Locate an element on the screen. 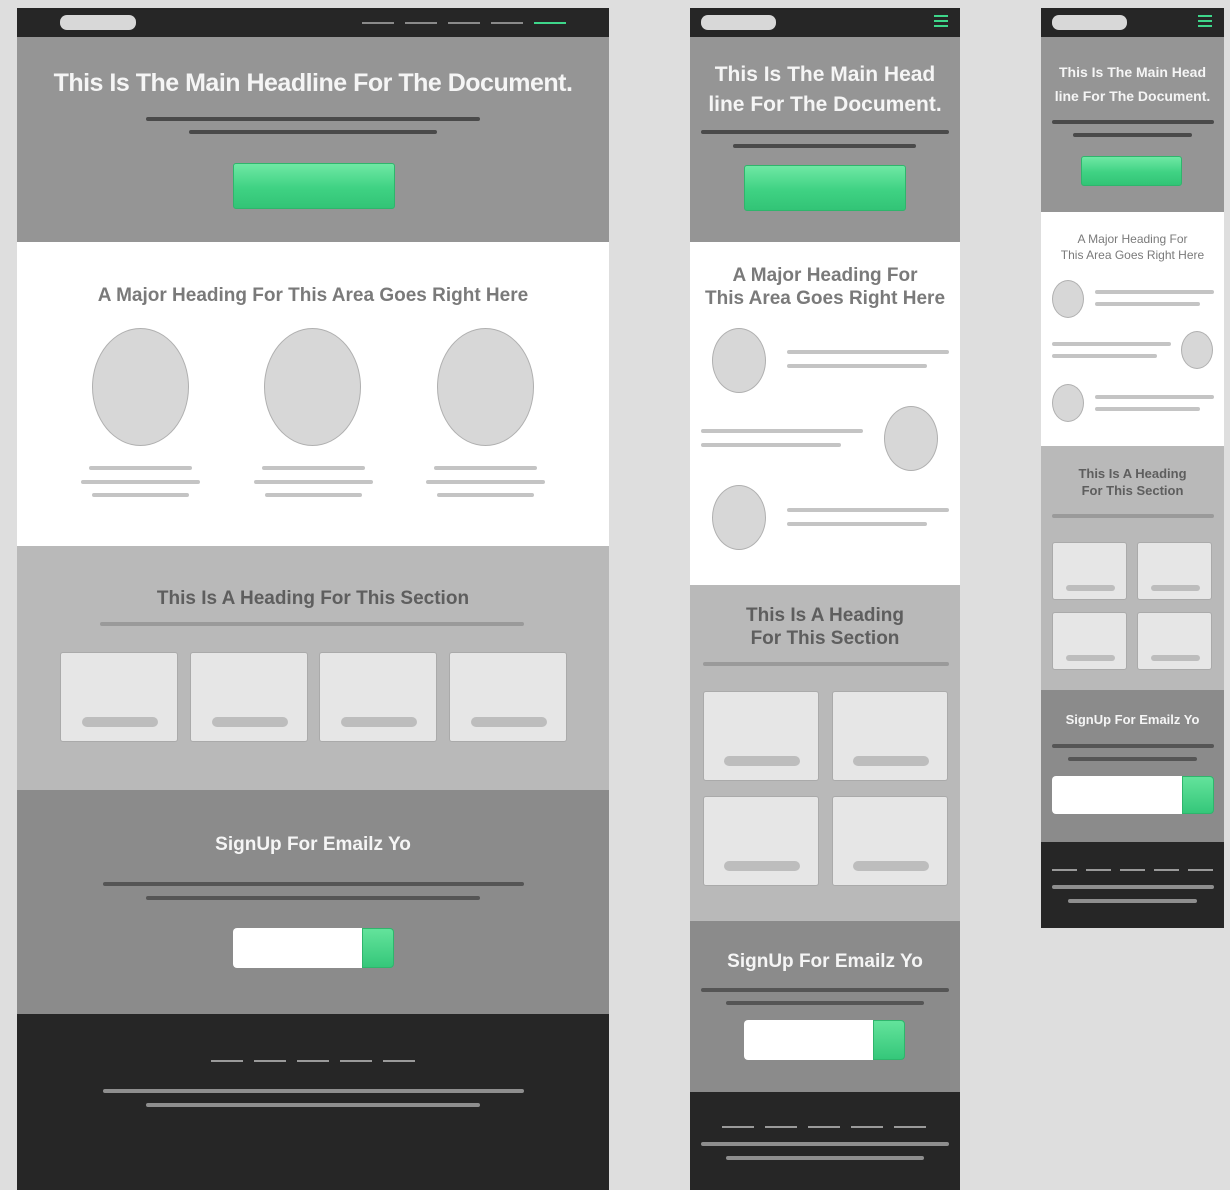 Image resolution: width=1230 pixels, height=1190 pixels. desktop-header is located at coordinates (313, 22).